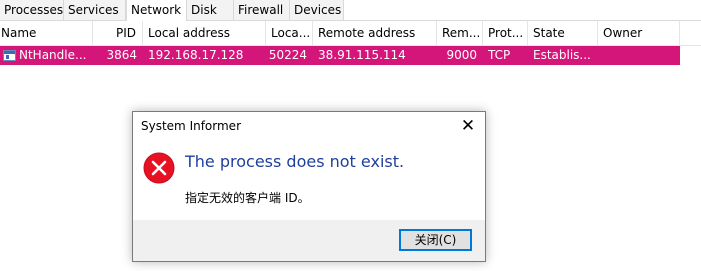 The width and height of the screenshot is (701, 271). What do you see at coordinates (461, 55) in the screenshot?
I see `cell-remote-port: 9000` at bounding box center [461, 55].